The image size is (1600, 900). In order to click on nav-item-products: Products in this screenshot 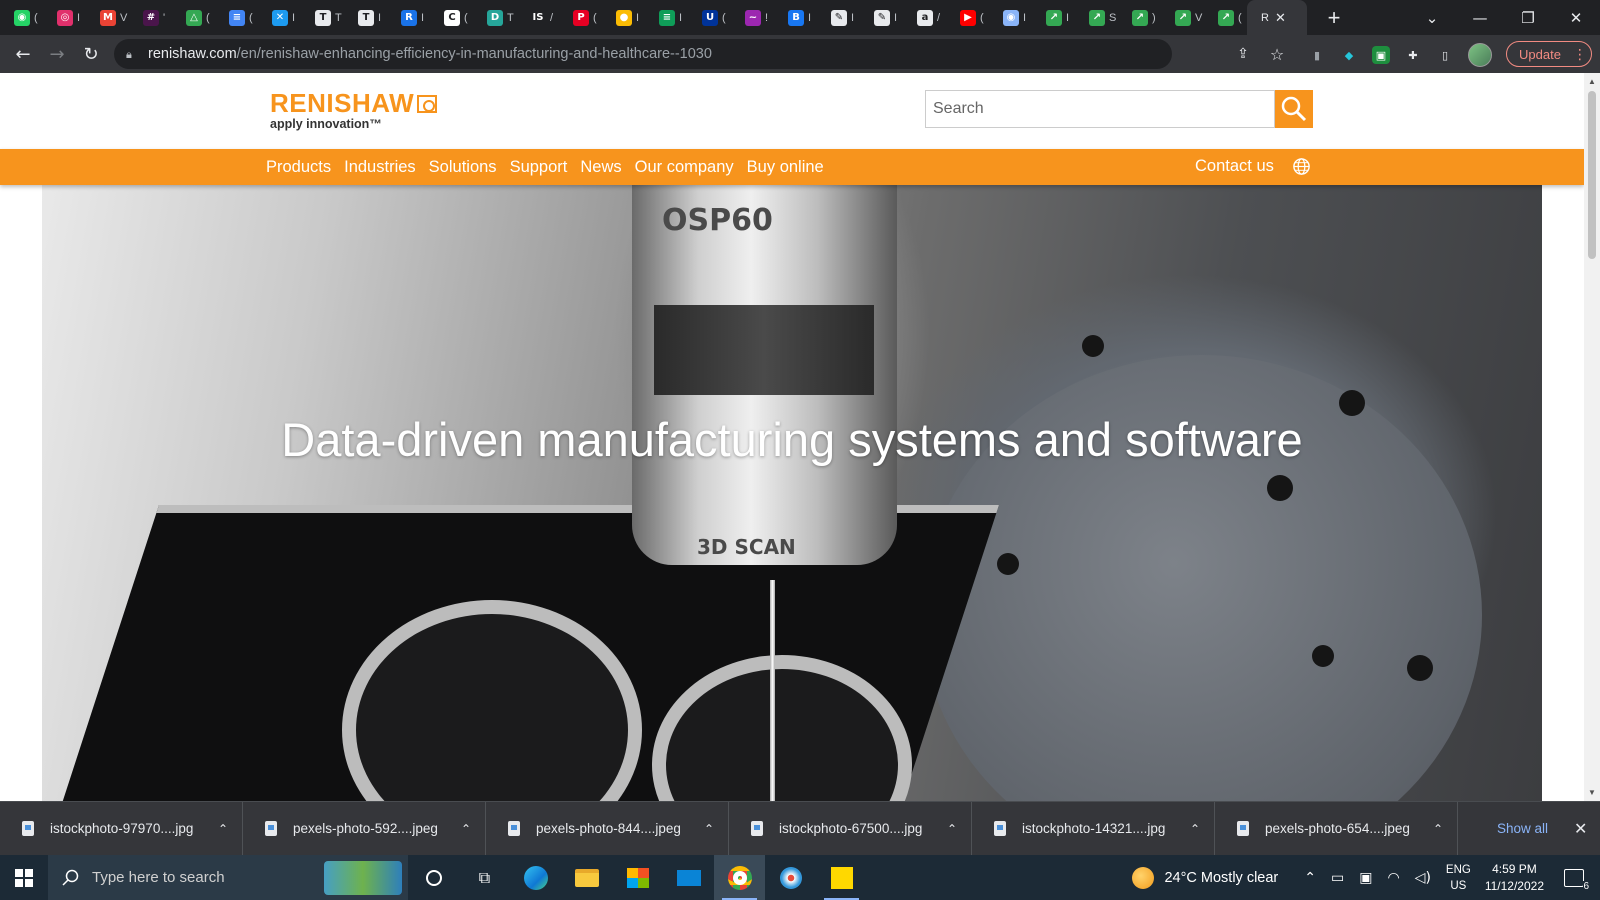, I will do `click(298, 167)`.